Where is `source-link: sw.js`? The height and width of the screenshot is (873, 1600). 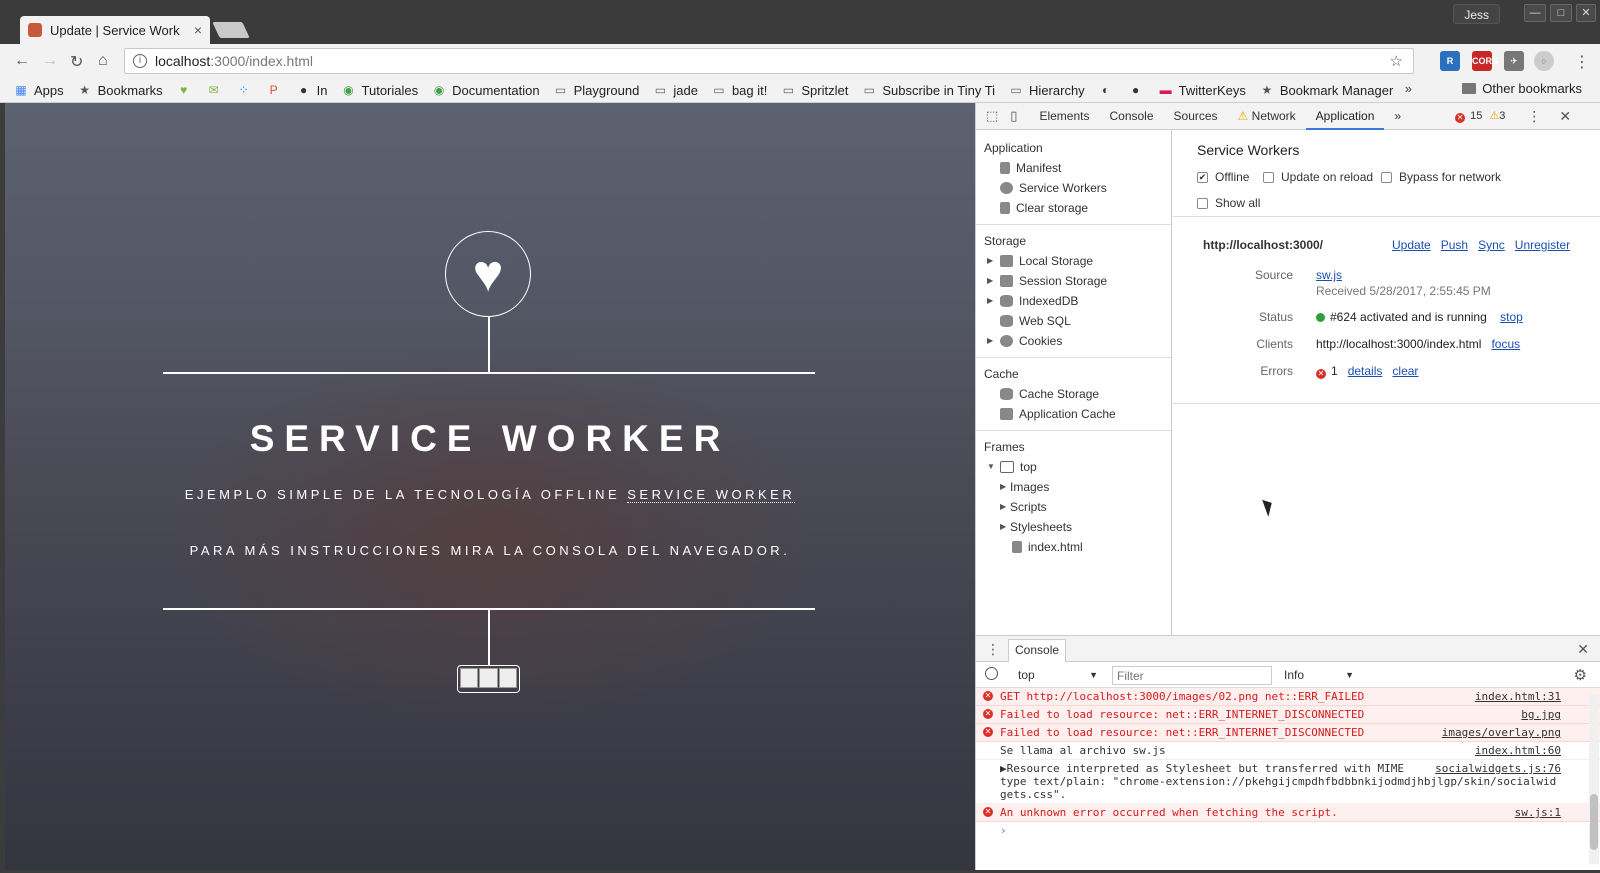
source-link: sw.js is located at coordinates (1329, 275).